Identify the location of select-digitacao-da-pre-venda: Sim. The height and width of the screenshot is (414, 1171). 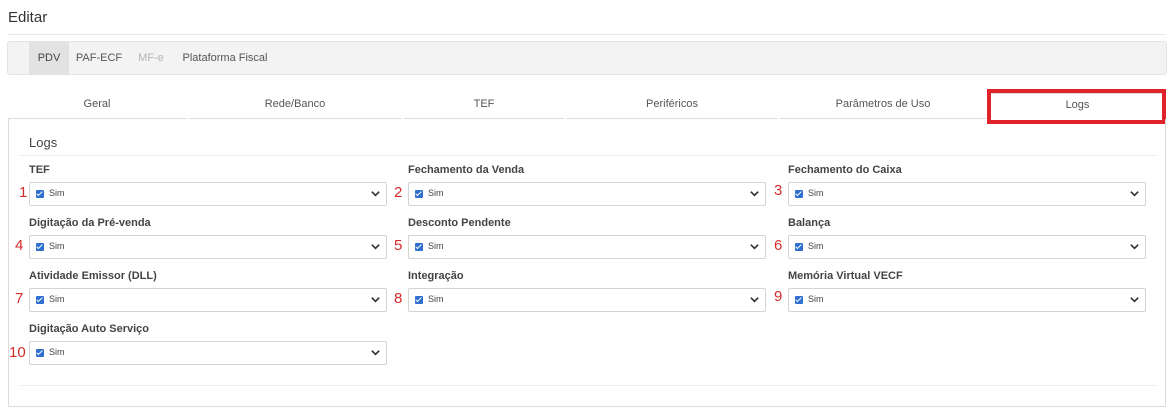
(208, 247).